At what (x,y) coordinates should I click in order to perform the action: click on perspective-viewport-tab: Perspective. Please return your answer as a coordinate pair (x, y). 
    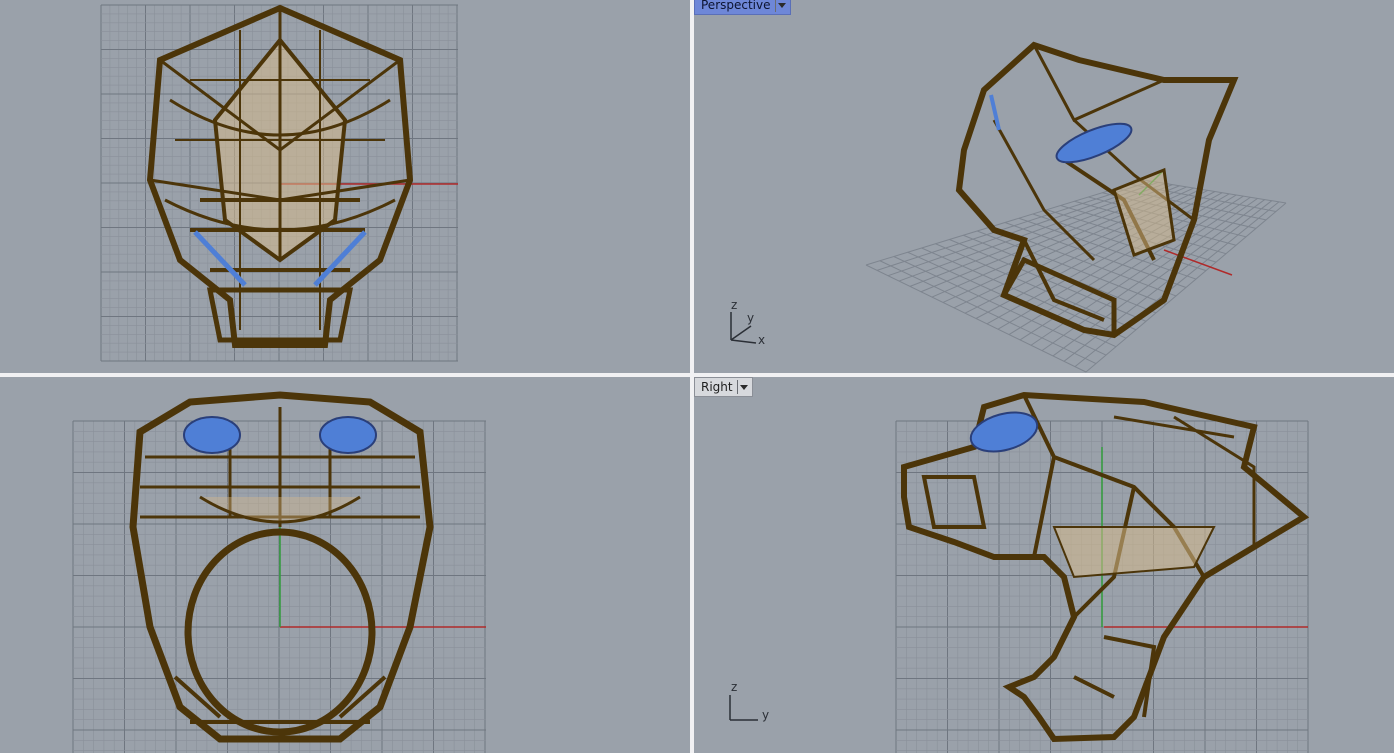
    Looking at the image, I should click on (742, 7).